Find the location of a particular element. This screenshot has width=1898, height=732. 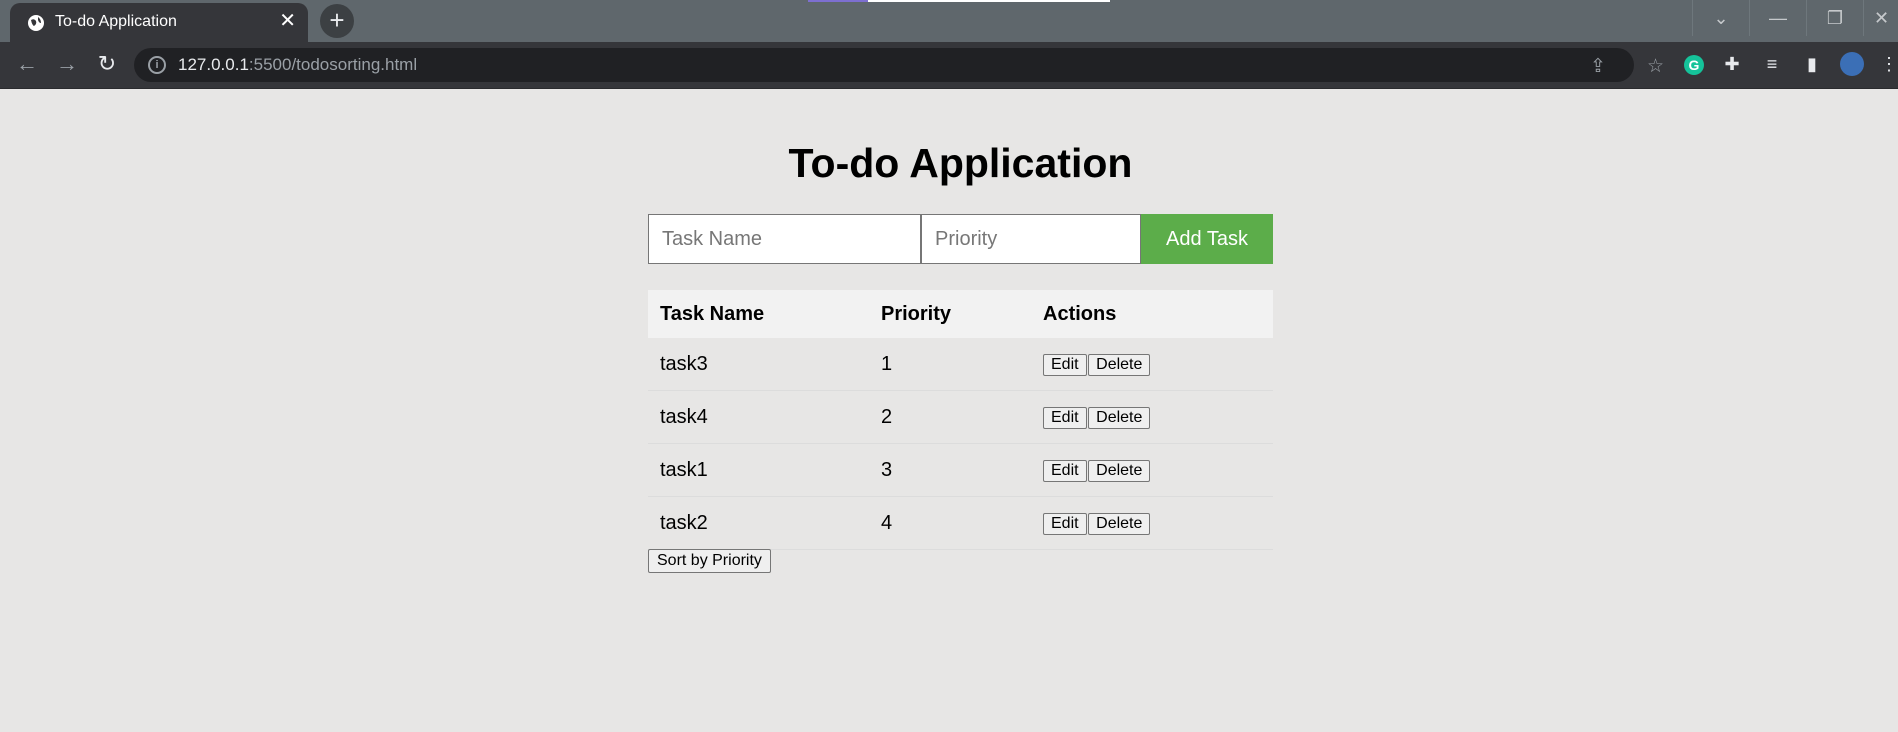

table-row: task2 4 Edit Delete is located at coordinates (960, 523).